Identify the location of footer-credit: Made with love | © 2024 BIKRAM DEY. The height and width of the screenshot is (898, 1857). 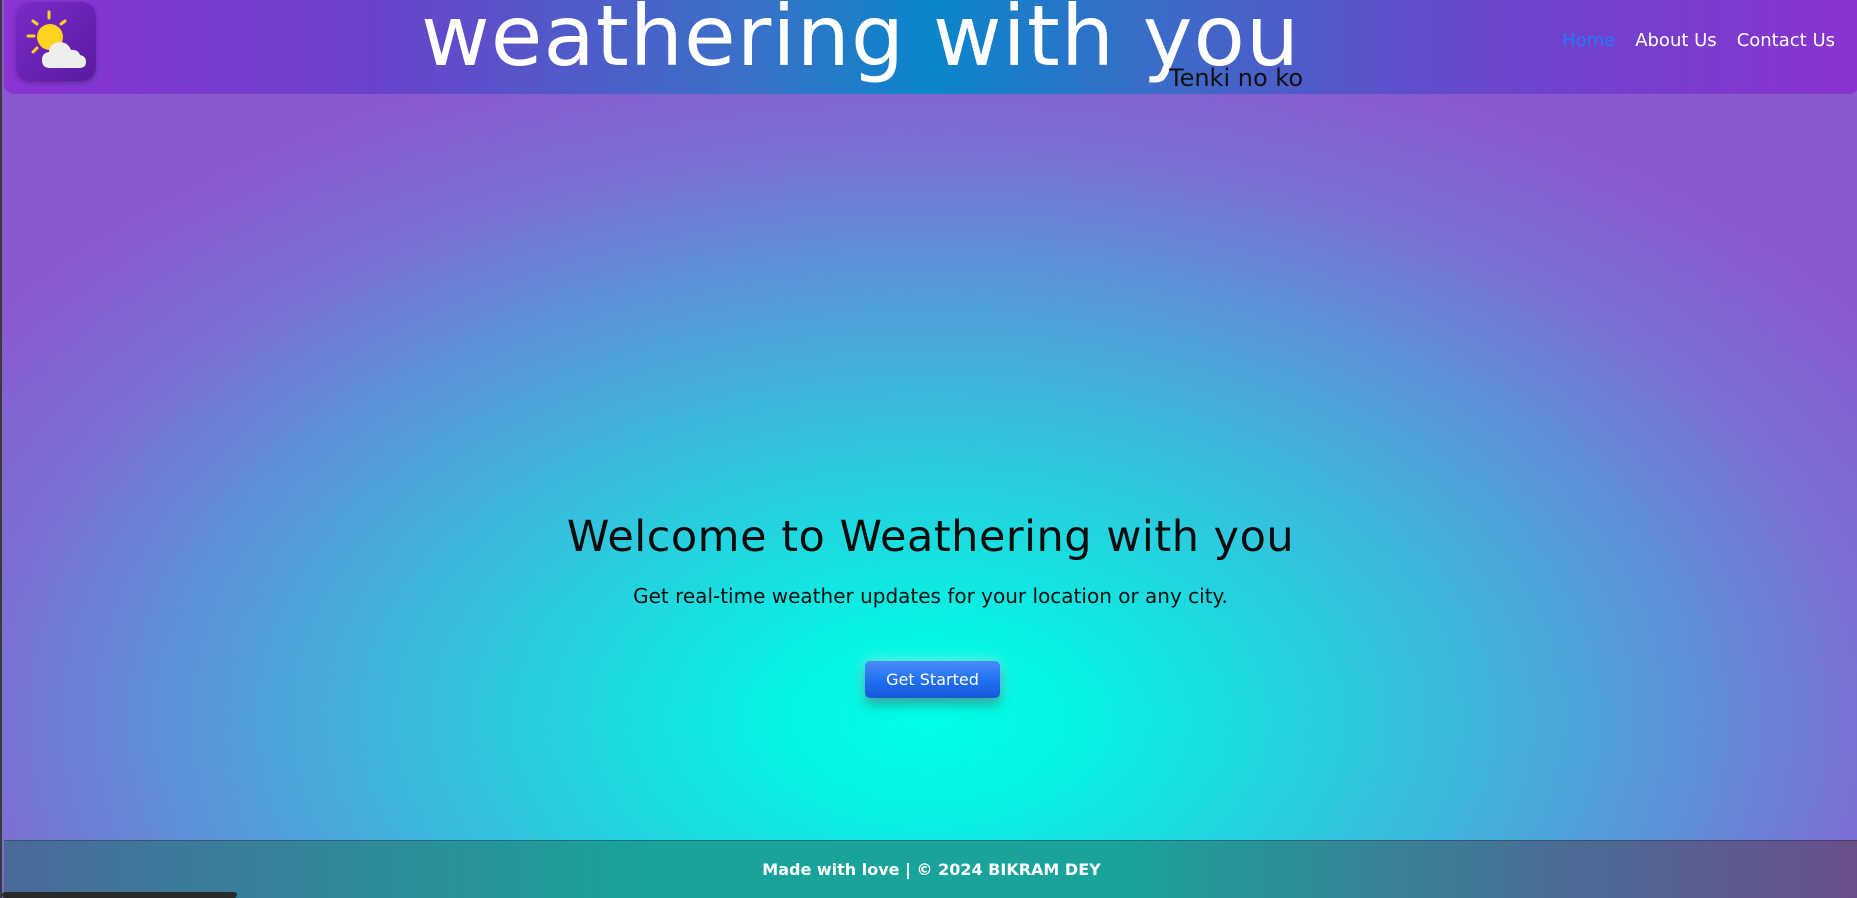
(931, 869).